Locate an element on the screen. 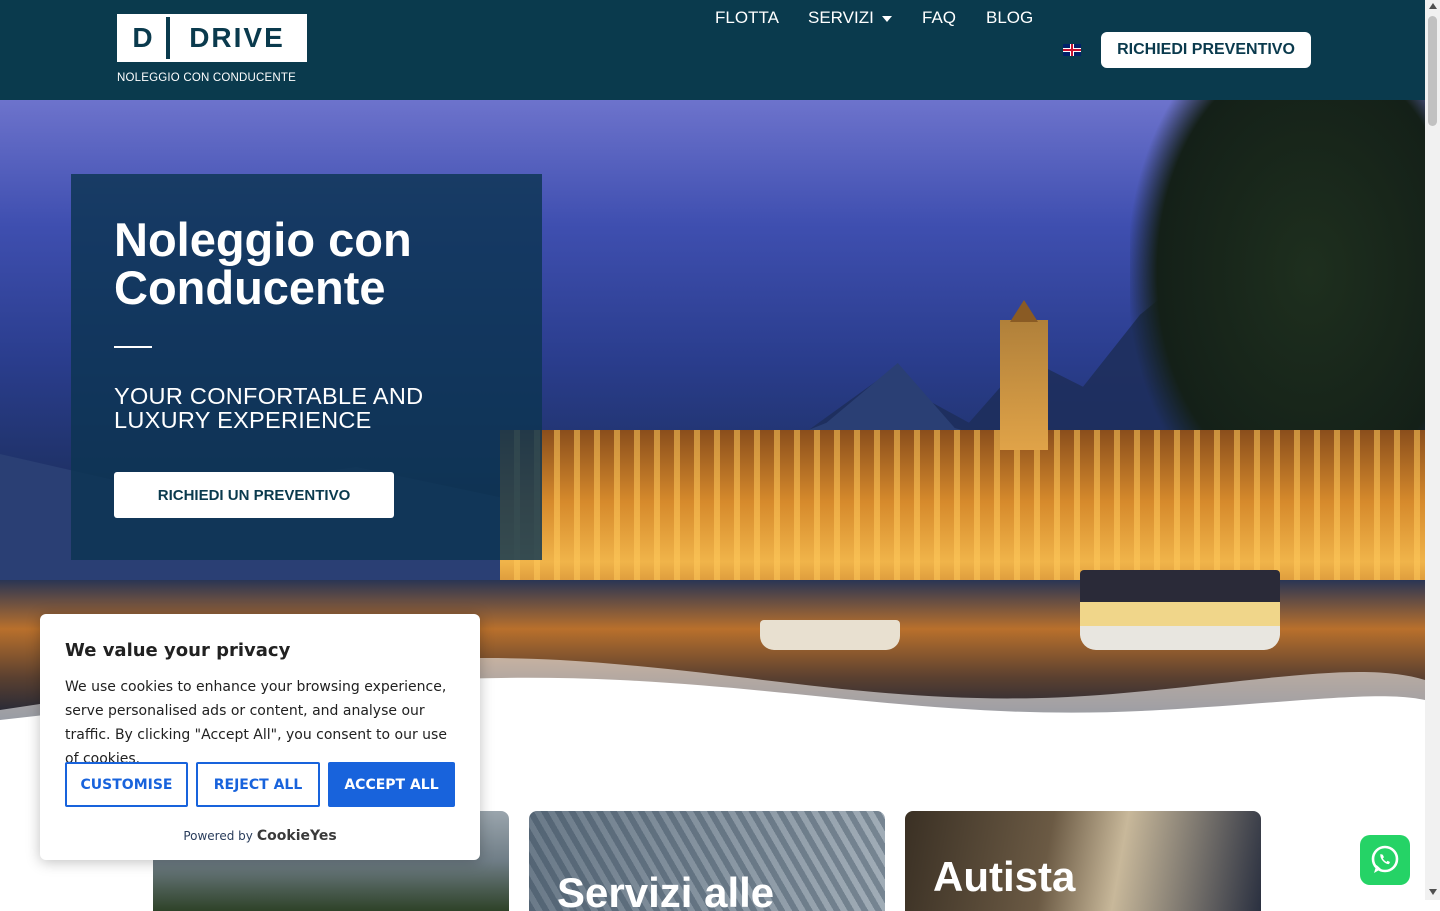 The height and width of the screenshot is (911, 1440). cookie-customise-button: CUSTOMISE is located at coordinates (126, 784).